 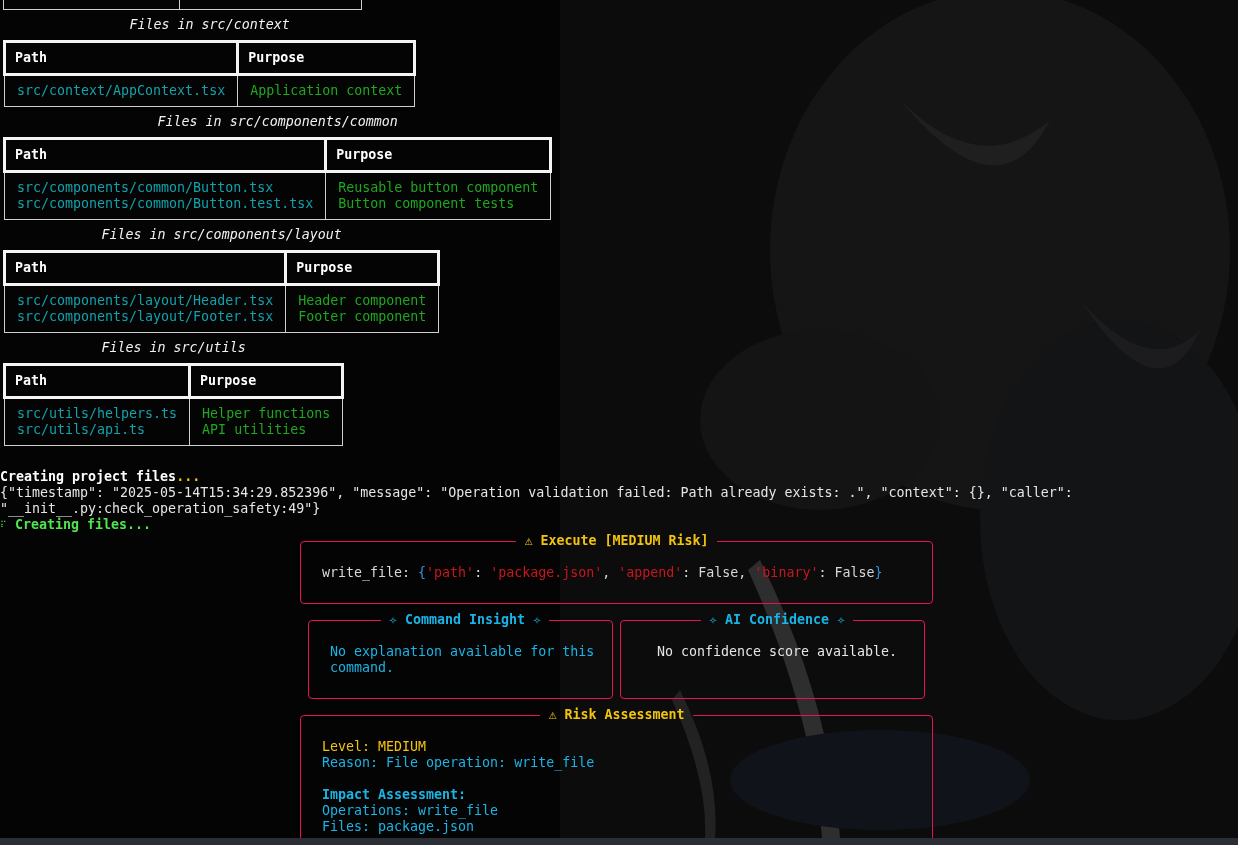 I want to click on table-cell-text: API utilities, so click(x=255, y=430).